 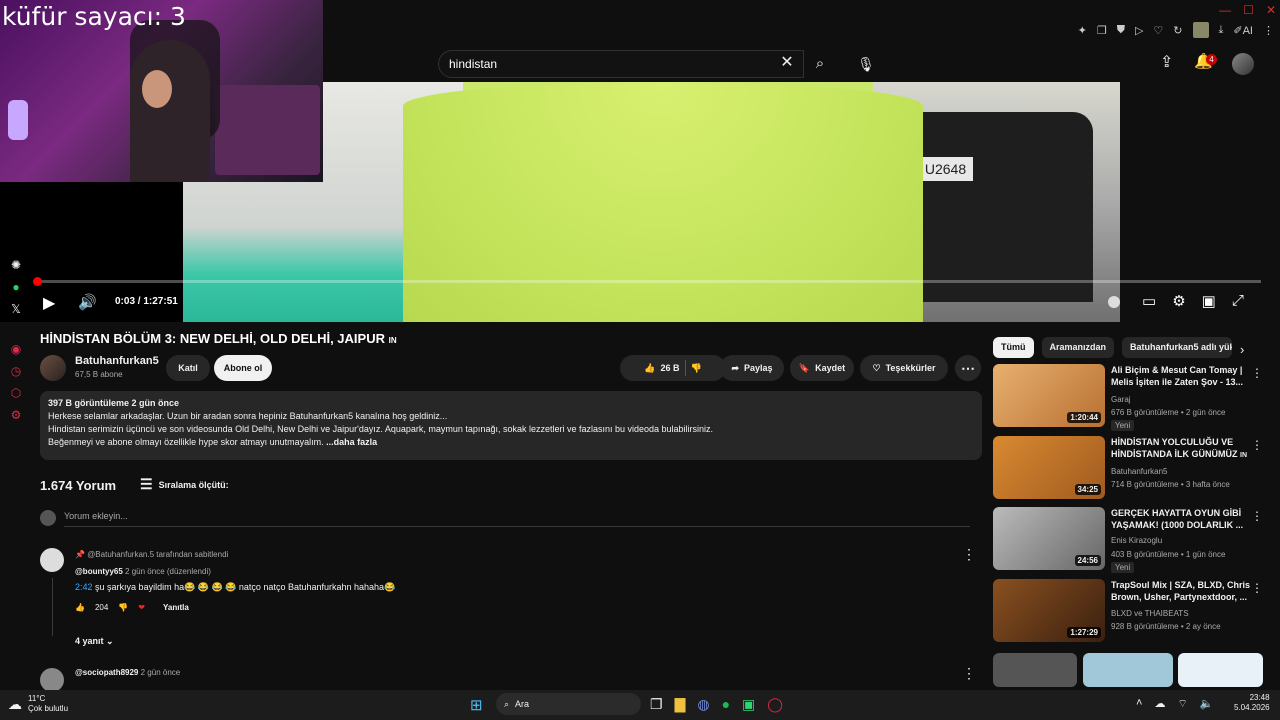 What do you see at coordinates (16, 309) in the screenshot?
I see `x-icon: 𝕏` at bounding box center [16, 309].